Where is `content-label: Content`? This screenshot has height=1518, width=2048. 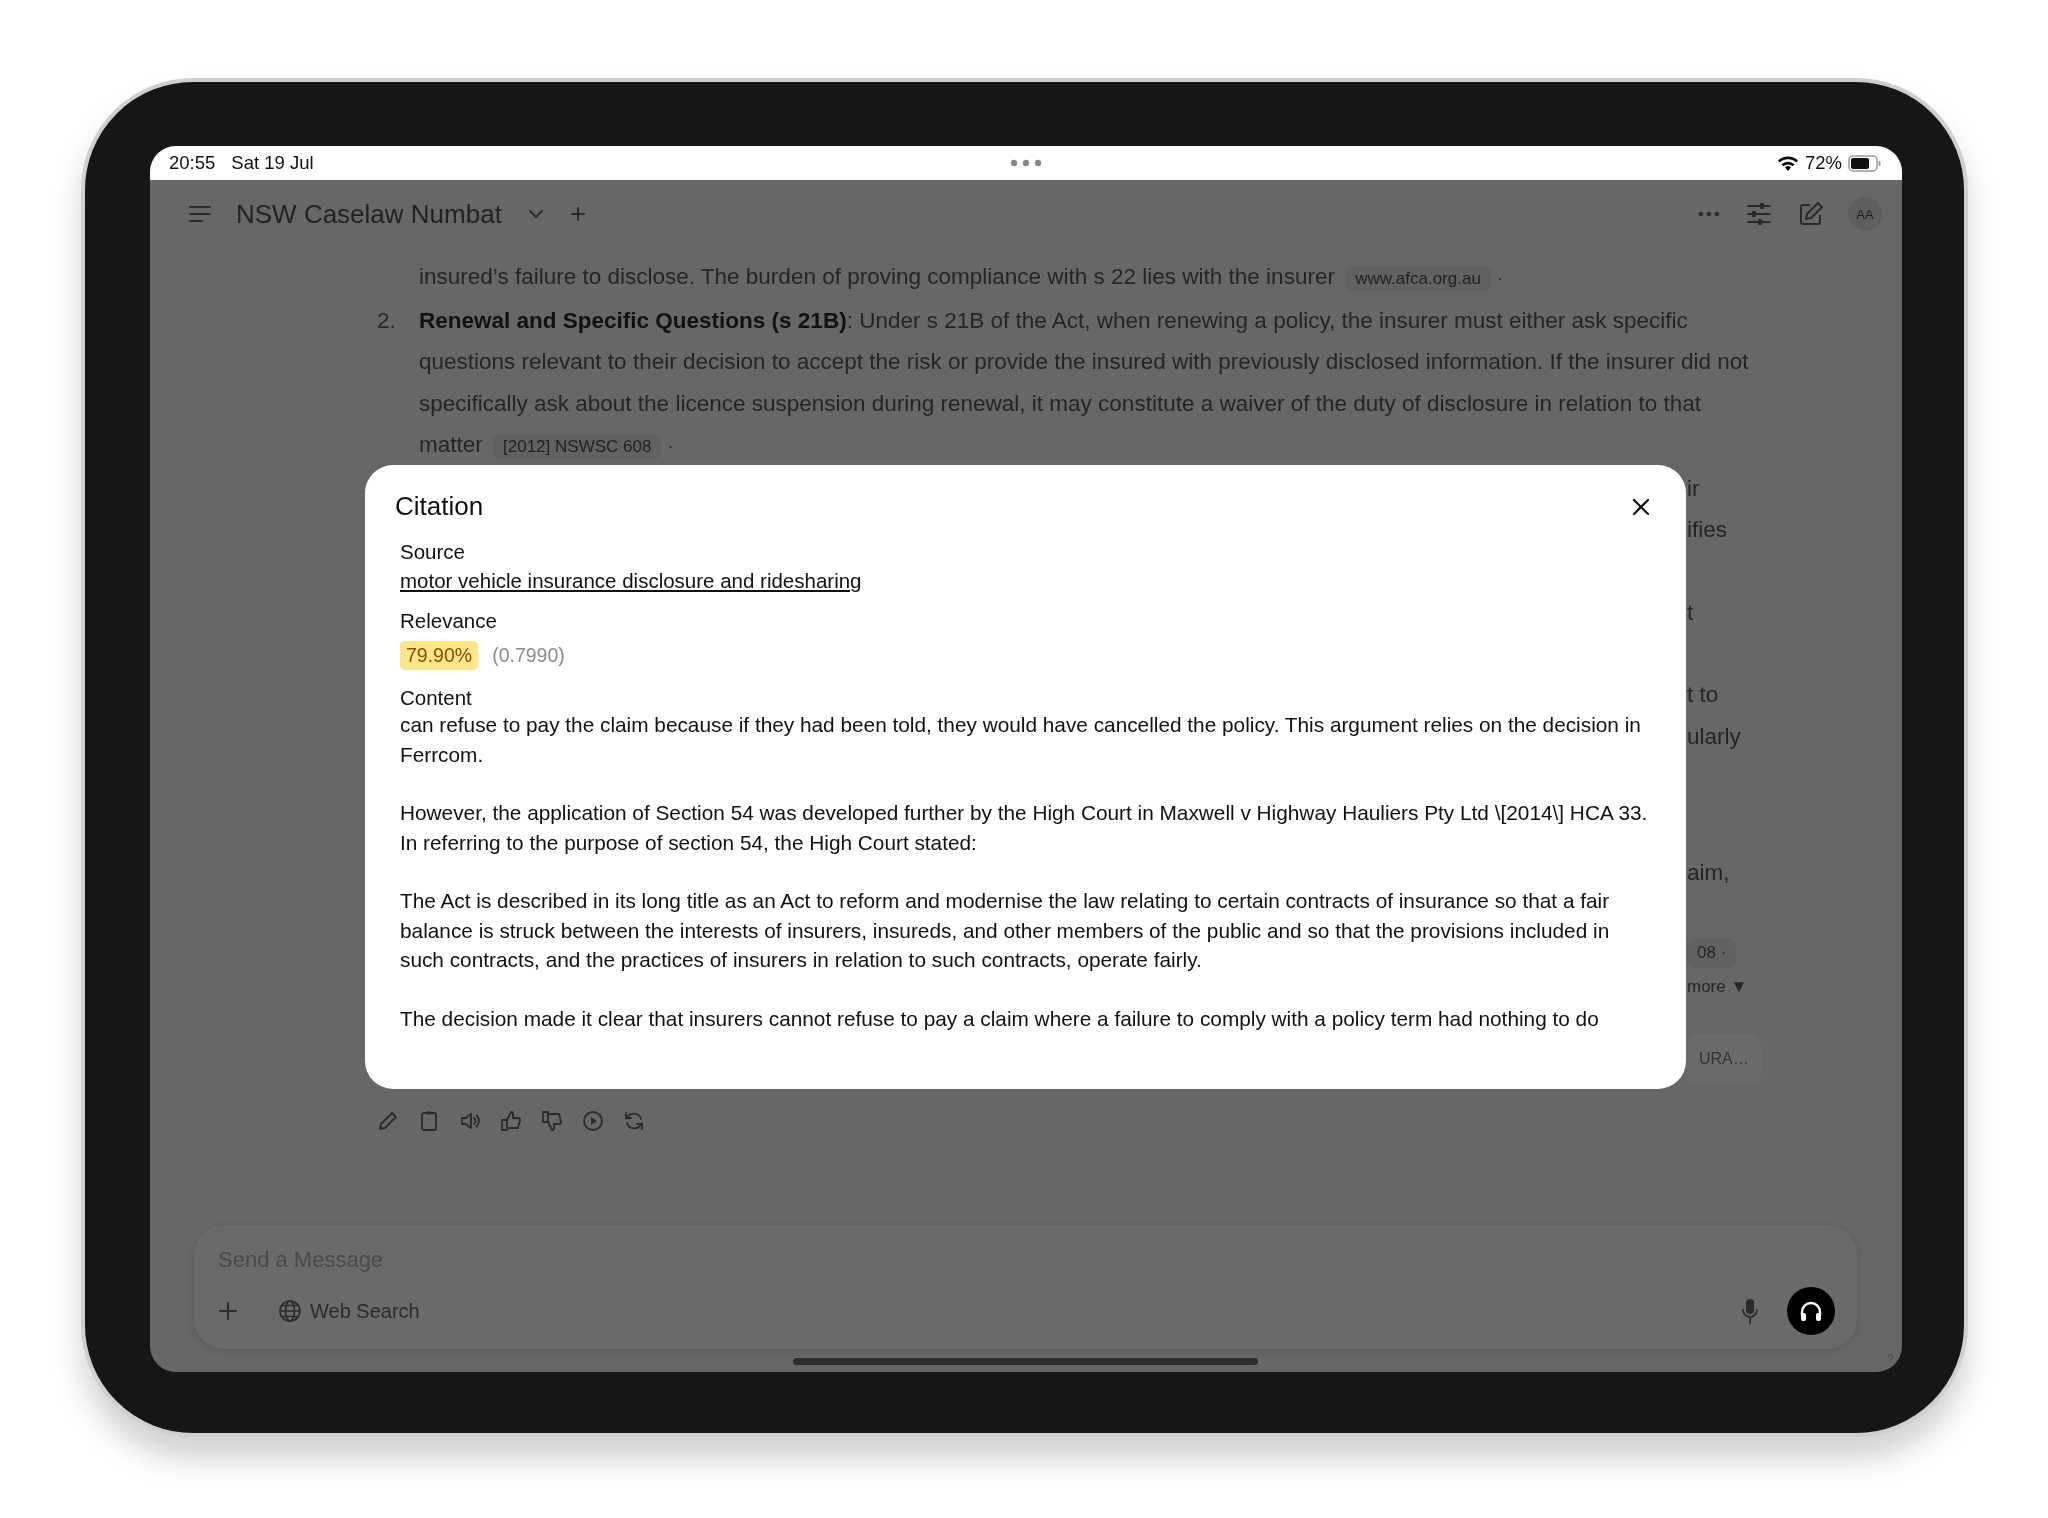
content-label: Content is located at coordinates (436, 698).